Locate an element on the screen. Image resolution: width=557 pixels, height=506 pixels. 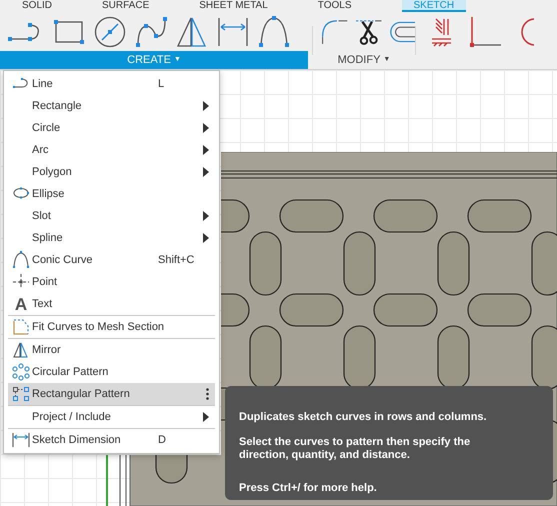
menu-item: Mirror is located at coordinates (111, 349).